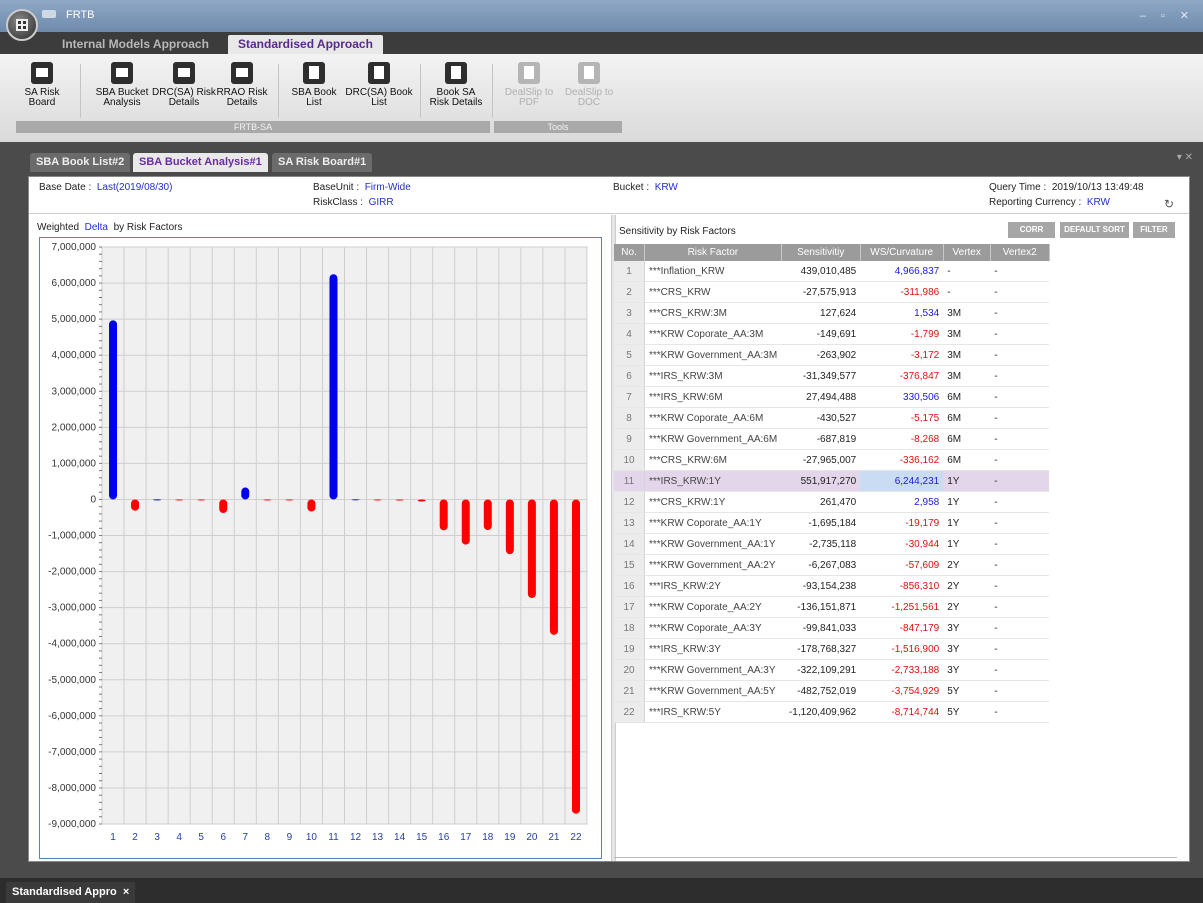 Image resolution: width=1203 pixels, height=903 pixels. What do you see at coordinates (1167, 15) in the screenshot?
I see `window-controls: – ▫ ✕` at bounding box center [1167, 15].